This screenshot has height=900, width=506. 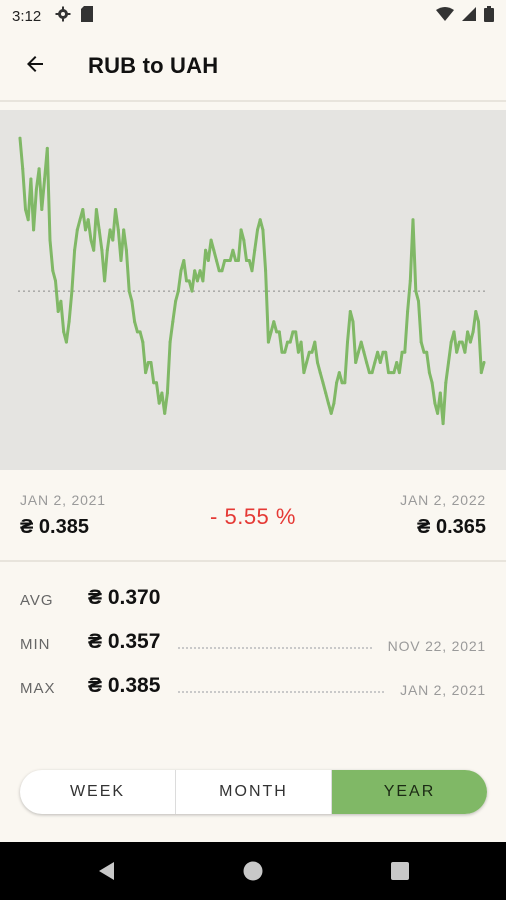 What do you see at coordinates (38, 688) in the screenshot?
I see `stat-max-label: MAX` at bounding box center [38, 688].